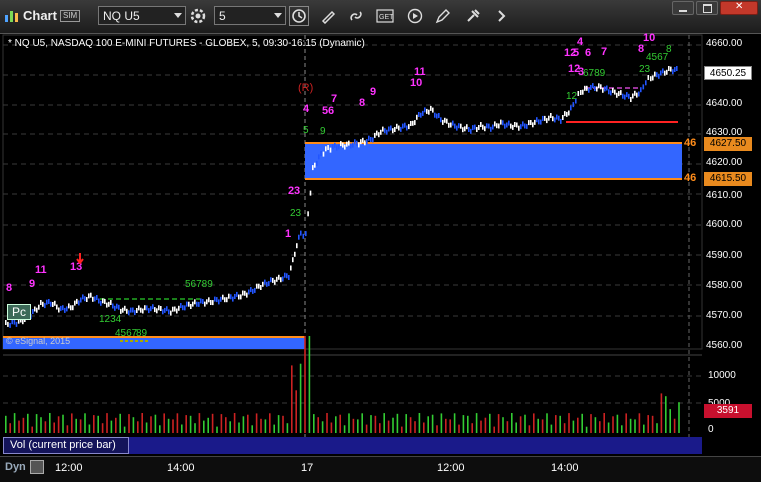  What do you see at coordinates (37, 467) in the screenshot?
I see `dynamic-scale-icon` at bounding box center [37, 467].